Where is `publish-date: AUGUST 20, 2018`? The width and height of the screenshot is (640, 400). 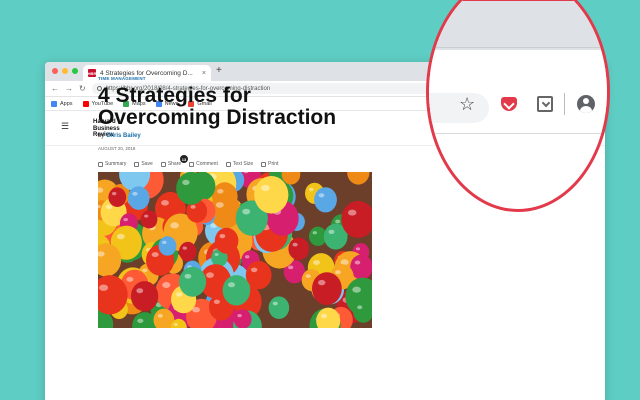 publish-date: AUGUST 20, 2018 is located at coordinates (117, 148).